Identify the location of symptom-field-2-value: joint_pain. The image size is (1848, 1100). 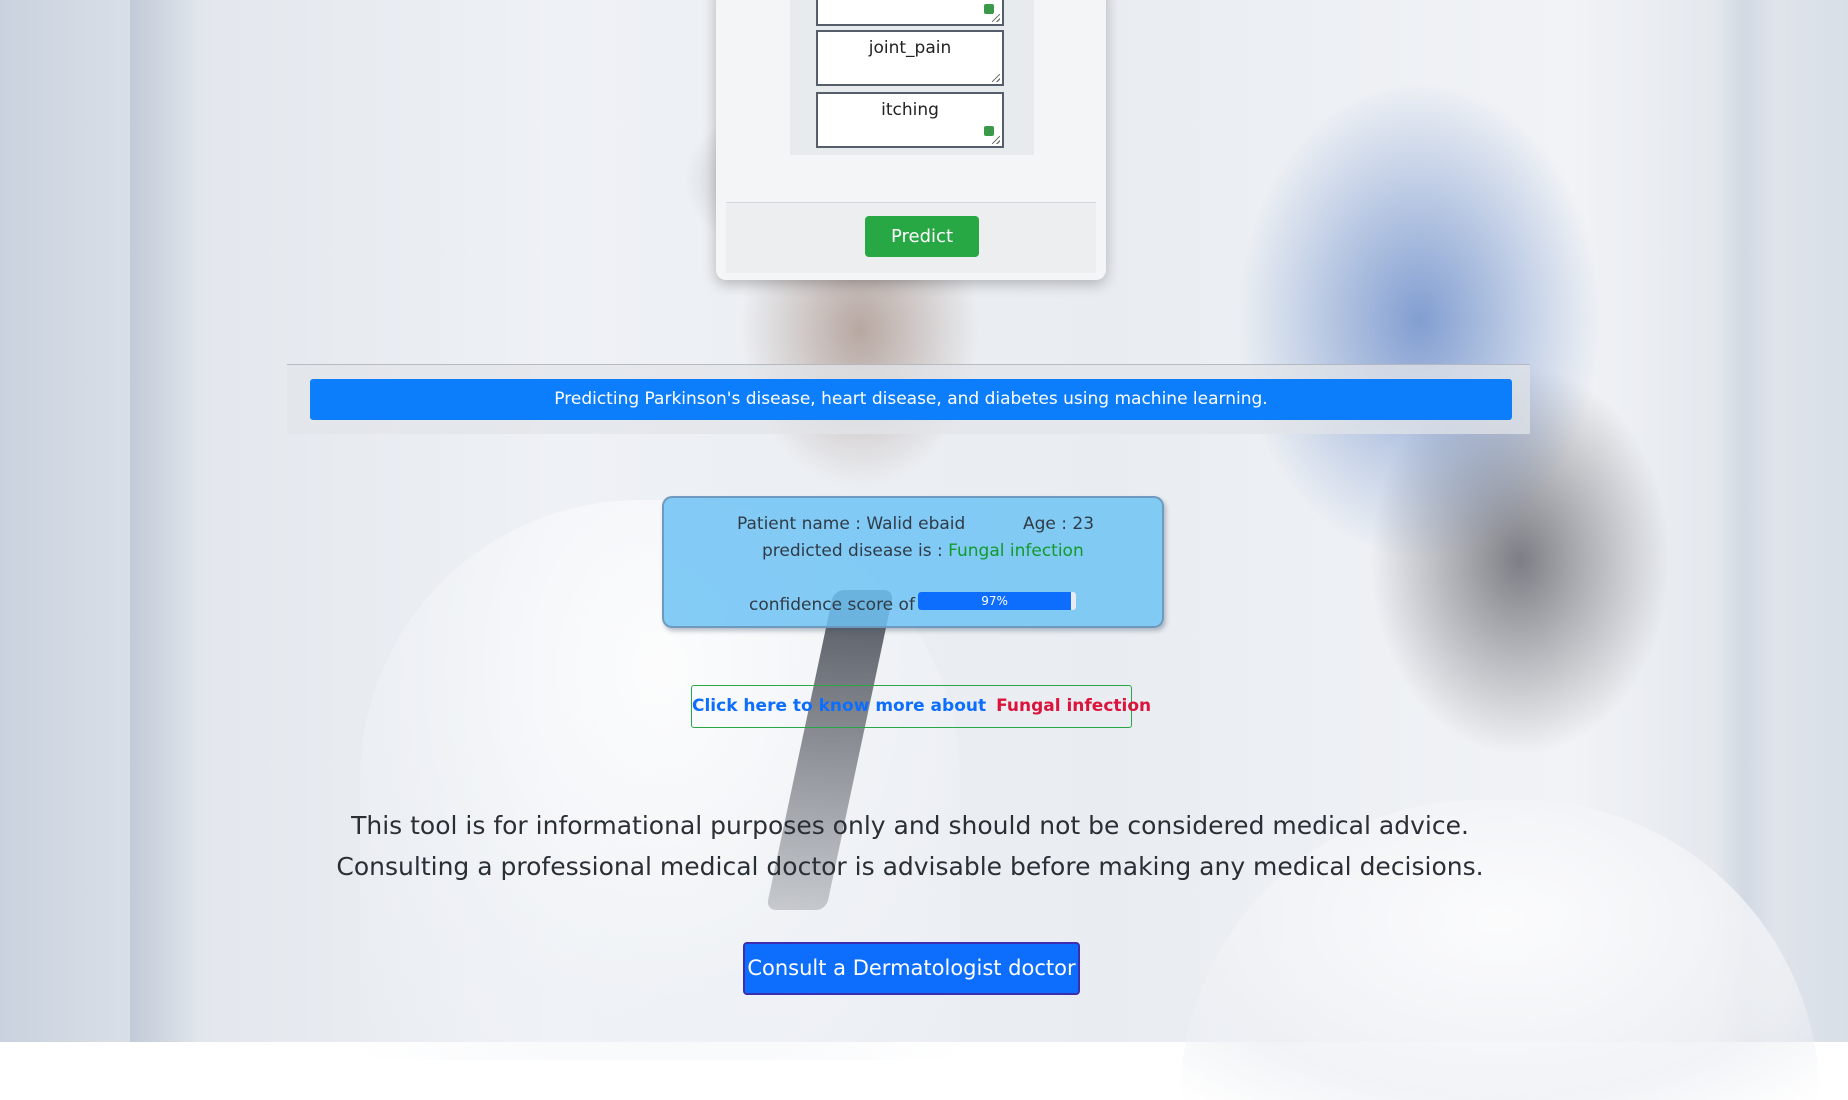
(910, 48).